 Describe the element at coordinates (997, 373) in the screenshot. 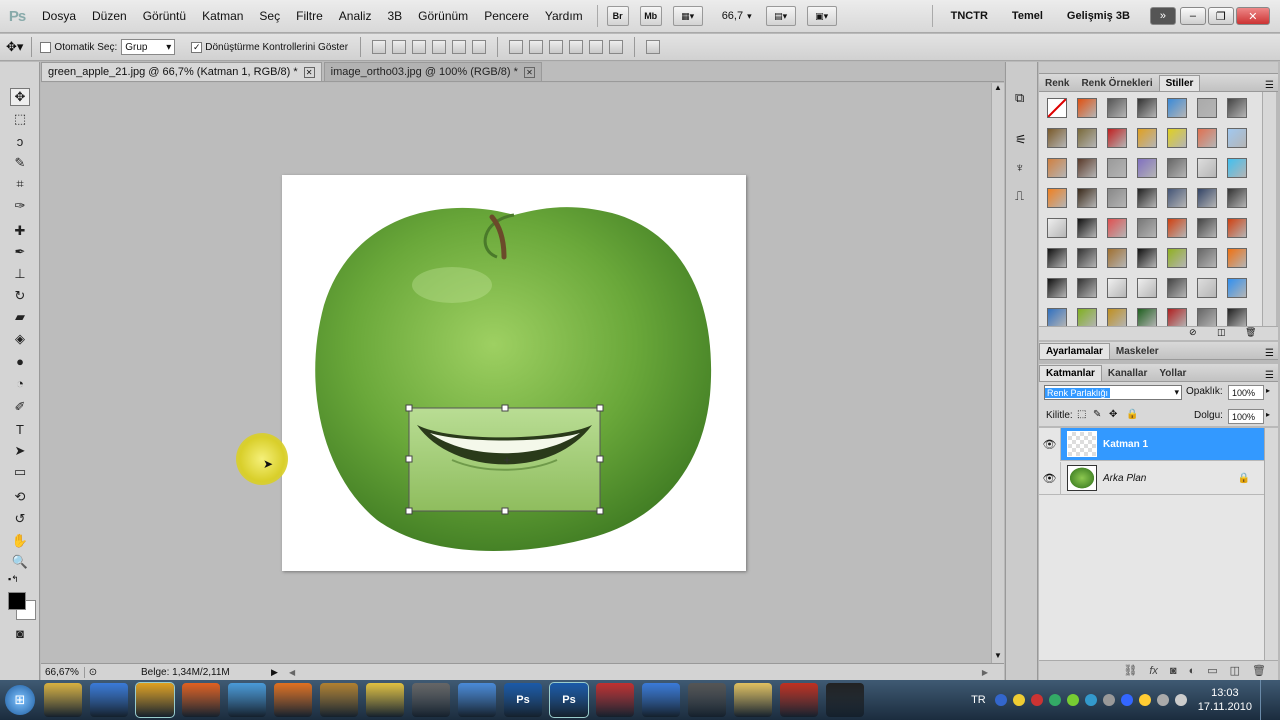

I see `vertical-scrollbar: ▲ ▼` at that location.